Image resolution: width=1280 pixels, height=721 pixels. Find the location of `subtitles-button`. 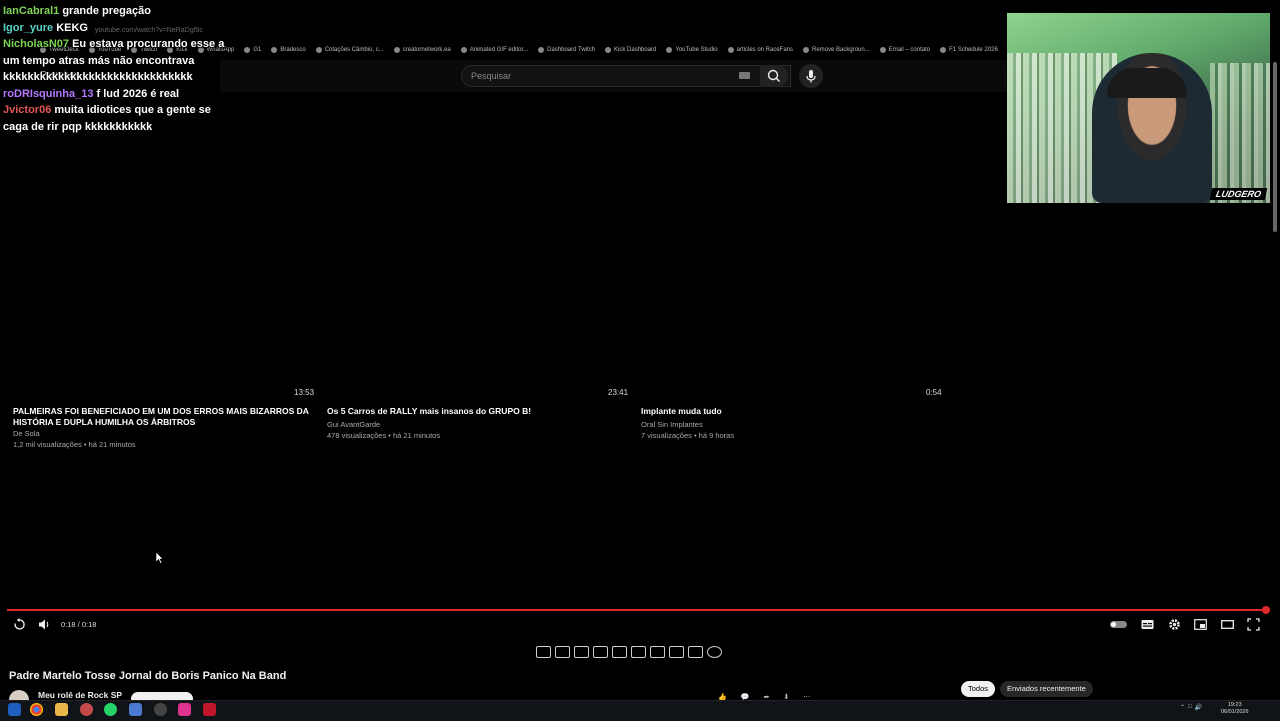

subtitles-button is located at coordinates (1147, 624).